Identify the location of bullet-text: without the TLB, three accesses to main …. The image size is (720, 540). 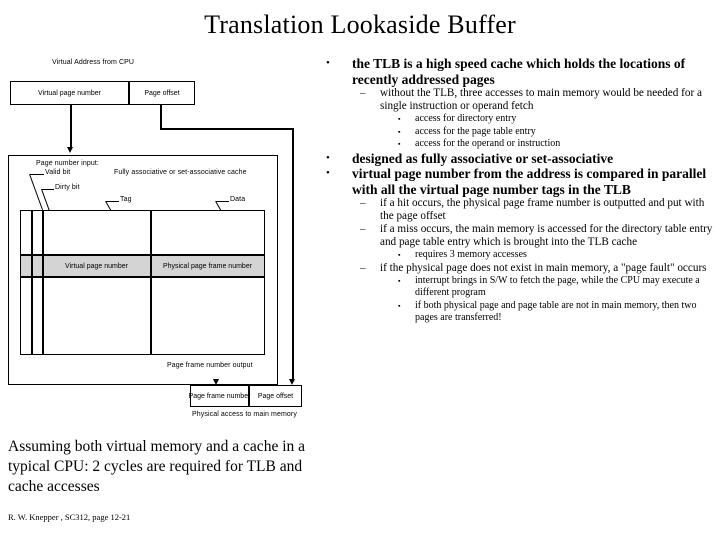
(541, 99).